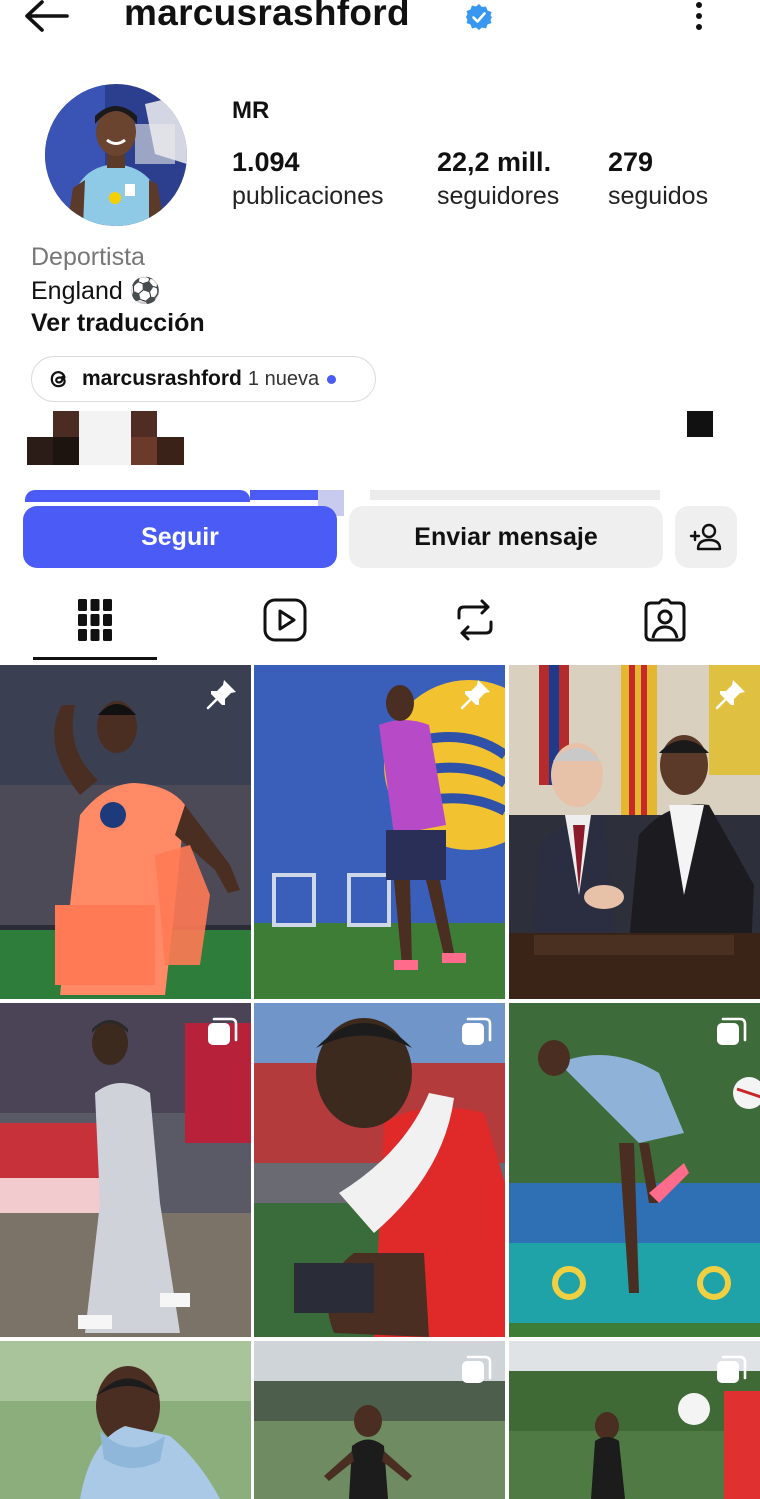  I want to click on threads-username: marcusrashford, so click(162, 378).